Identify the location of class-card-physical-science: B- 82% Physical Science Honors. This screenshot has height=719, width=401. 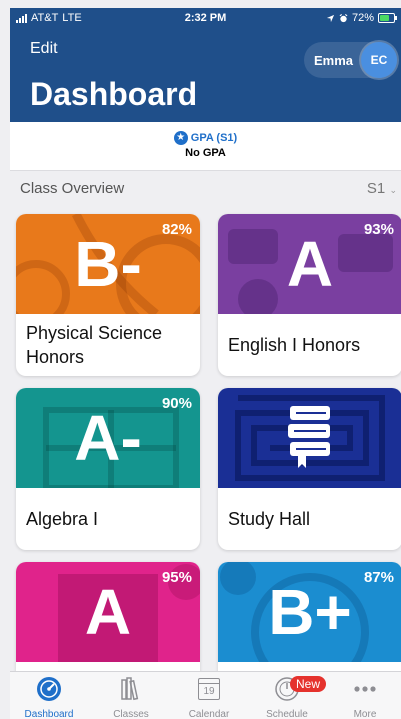
(108, 295).